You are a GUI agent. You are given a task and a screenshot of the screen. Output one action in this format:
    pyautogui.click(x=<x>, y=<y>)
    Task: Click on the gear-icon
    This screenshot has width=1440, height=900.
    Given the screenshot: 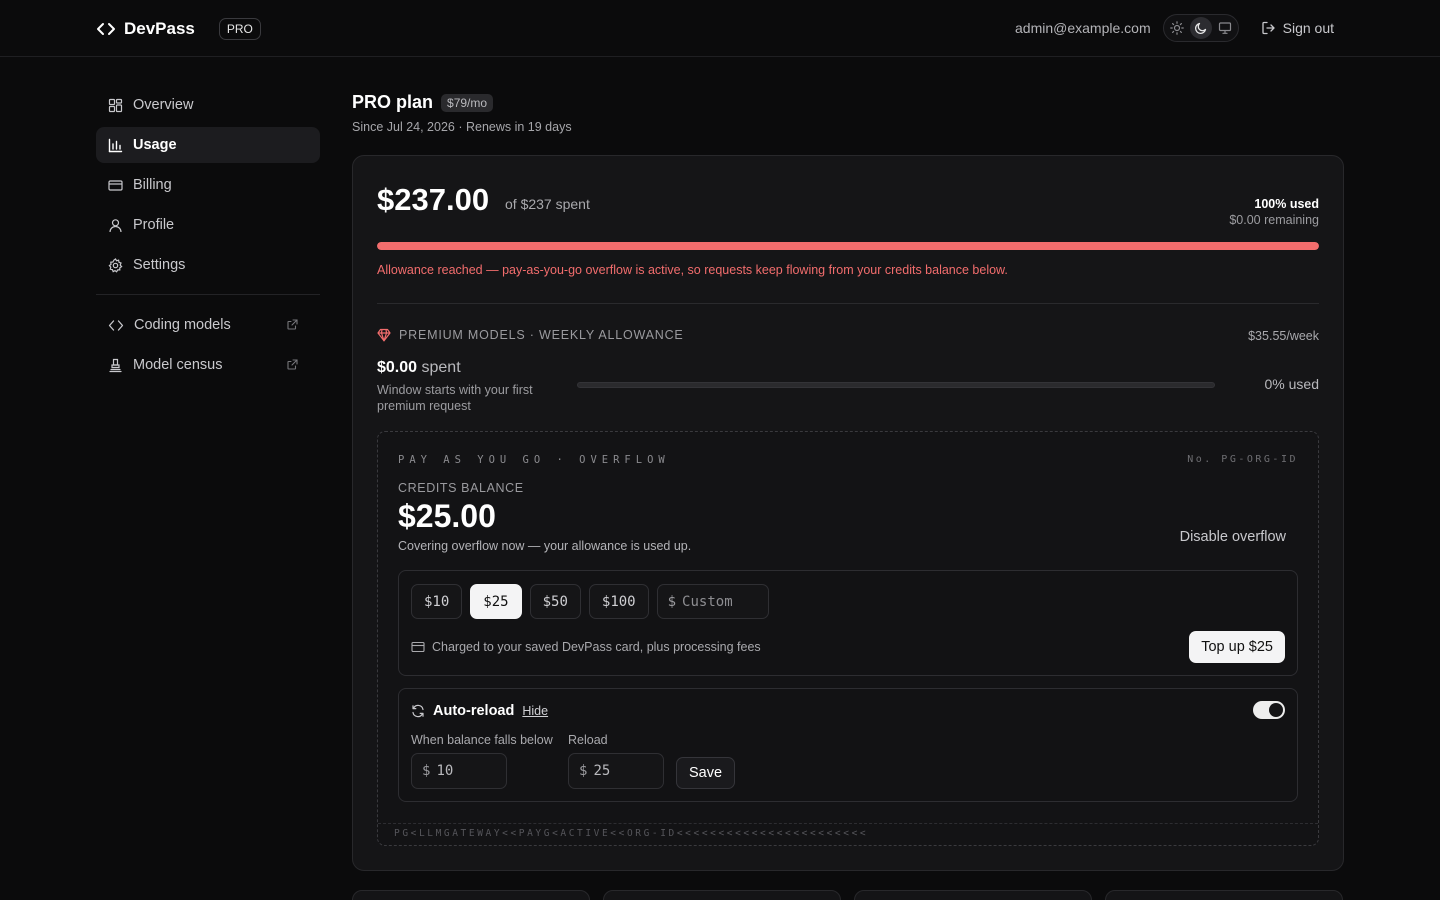 What is the action you would take?
    pyautogui.click(x=115, y=265)
    